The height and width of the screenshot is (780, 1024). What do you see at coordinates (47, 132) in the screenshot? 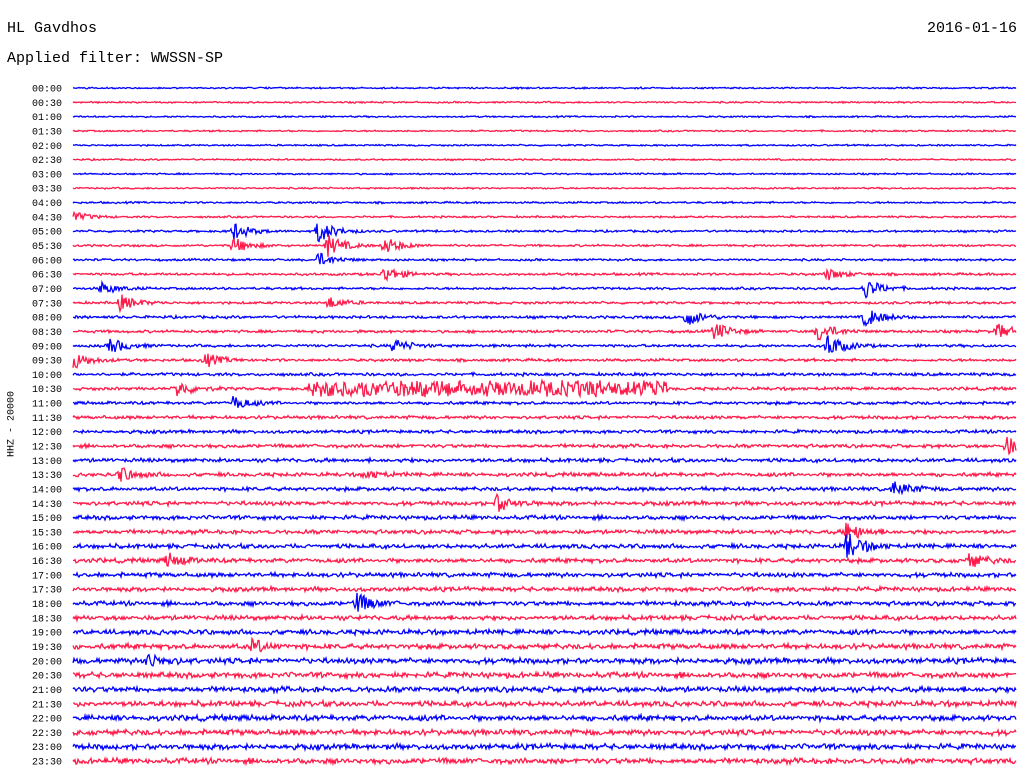
I see `time-tick-label: 01:30` at bounding box center [47, 132].